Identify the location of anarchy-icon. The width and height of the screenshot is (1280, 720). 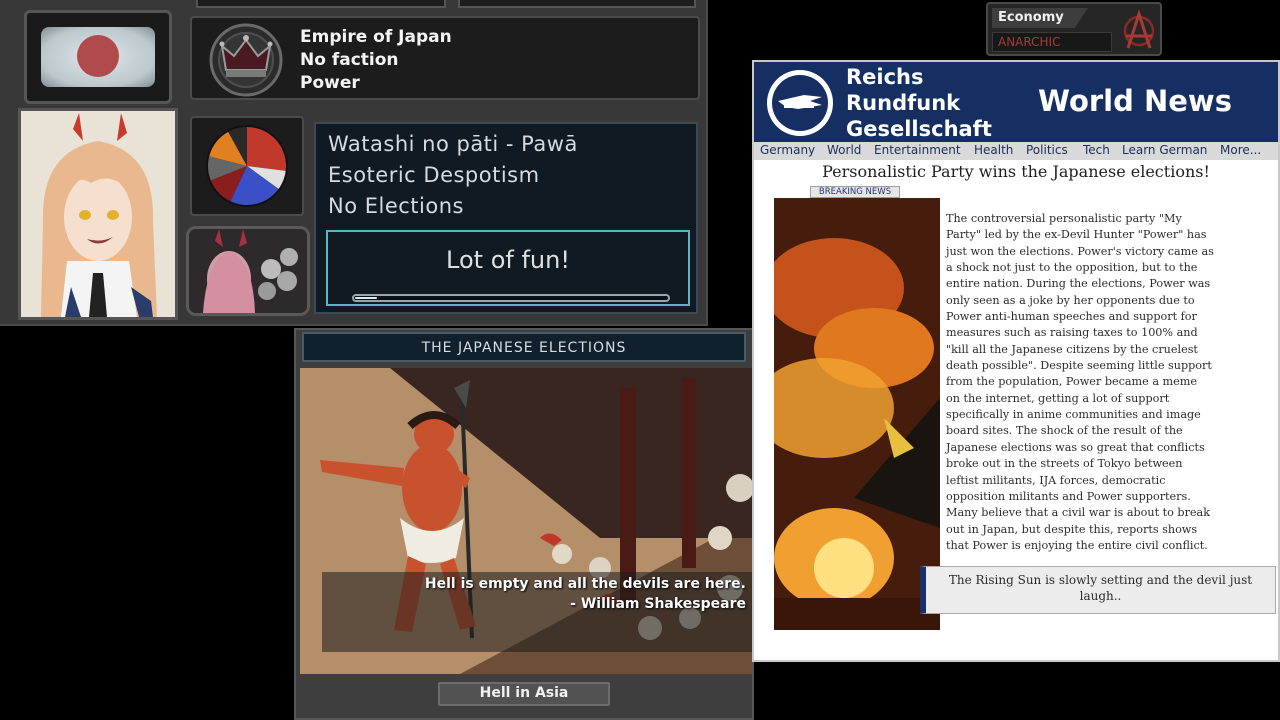
(1139, 29).